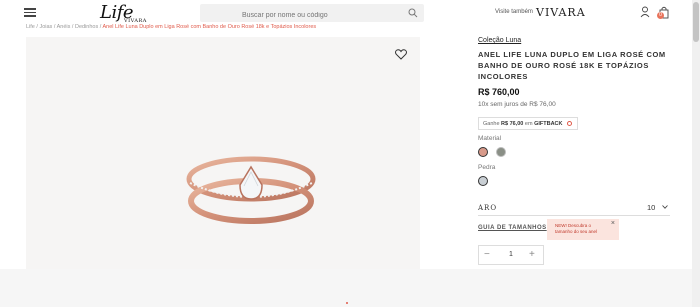 This screenshot has width=700, height=307. Describe the element at coordinates (123, 13) in the screenshot. I see `life-logo: Life VIVARA` at that location.